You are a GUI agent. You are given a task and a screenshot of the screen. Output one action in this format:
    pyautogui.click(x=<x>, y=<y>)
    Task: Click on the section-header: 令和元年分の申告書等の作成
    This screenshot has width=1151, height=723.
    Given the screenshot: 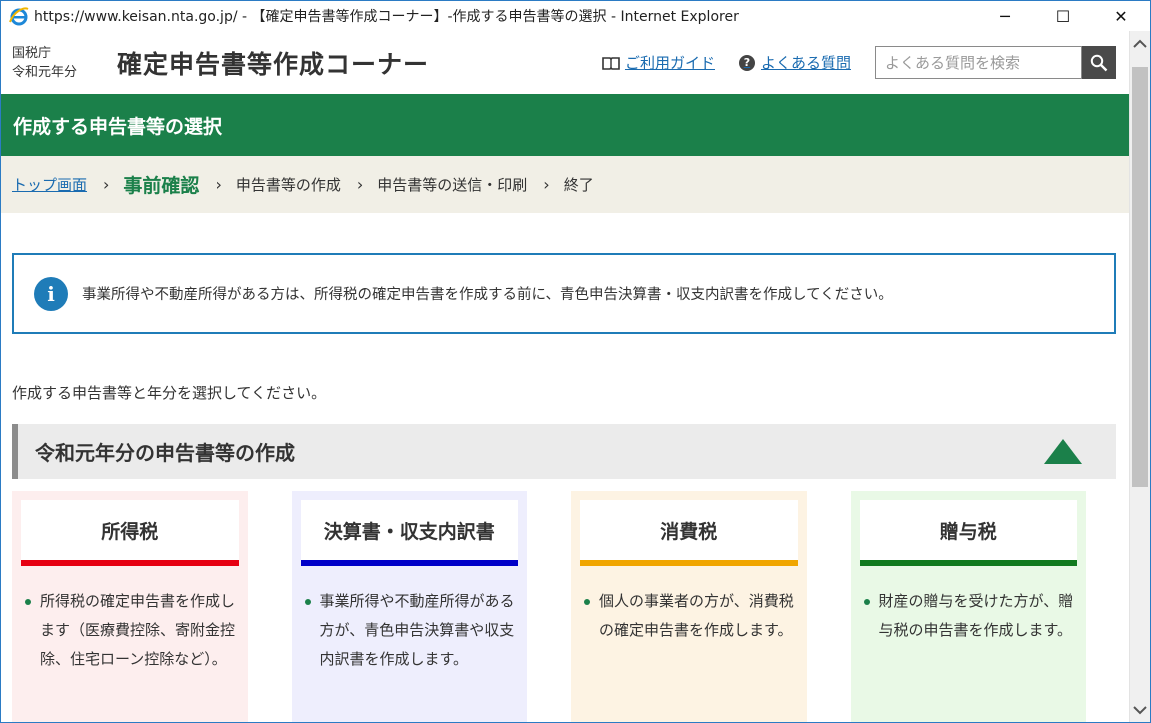 What is the action you would take?
    pyautogui.click(x=564, y=451)
    